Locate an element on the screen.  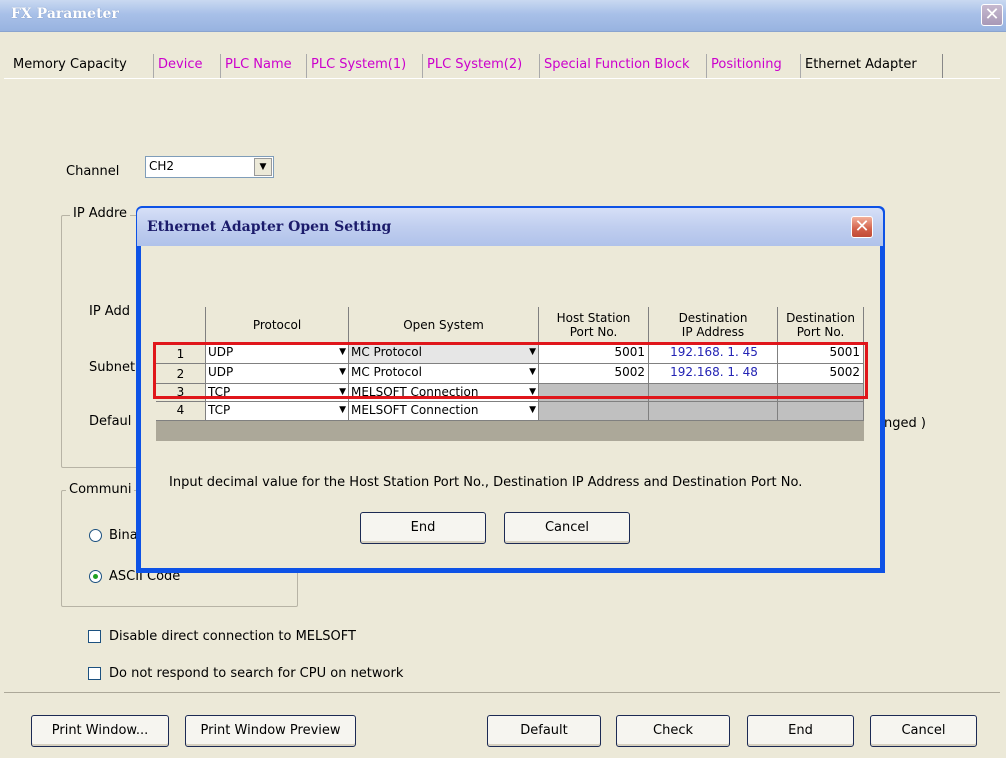
tab-plc-system-1: PLC System(1) is located at coordinates (358, 66).